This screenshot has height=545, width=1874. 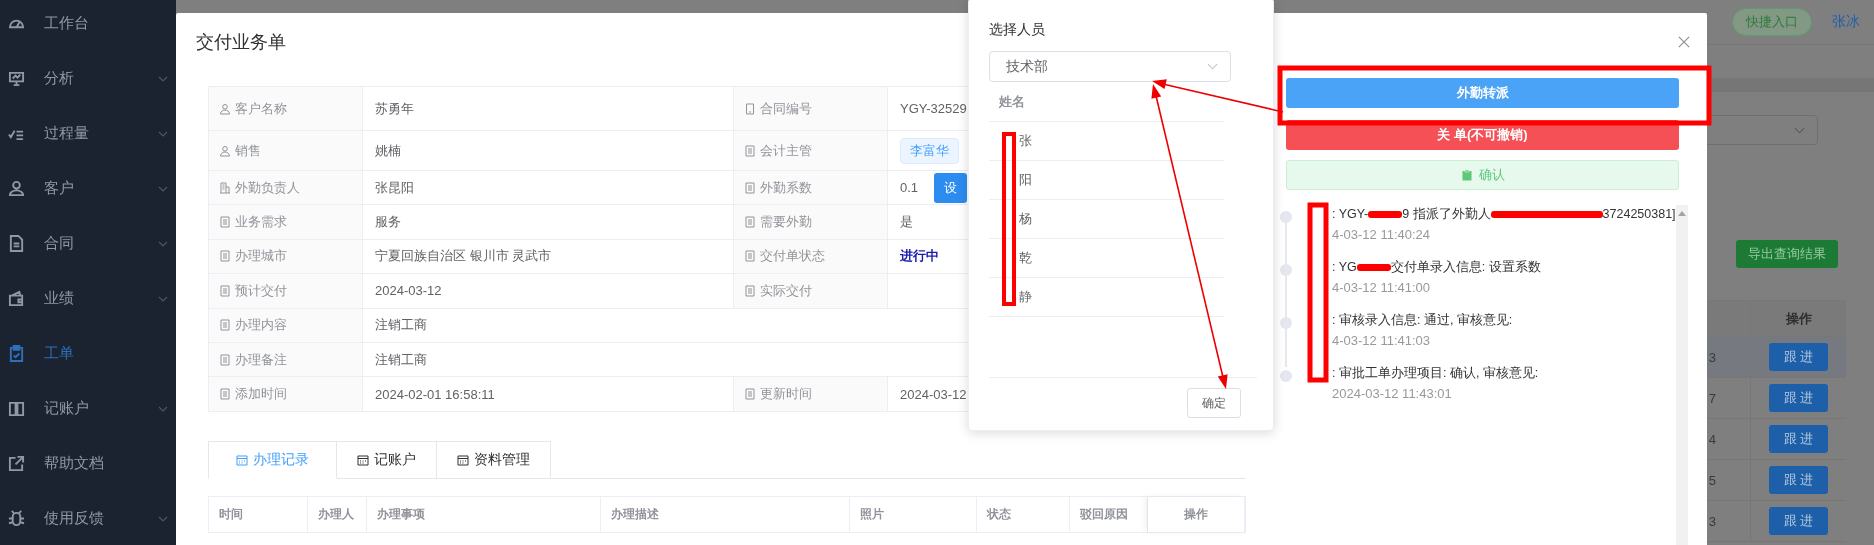 I want to click on sidebar-item: 工作台, so click(x=88, y=25).